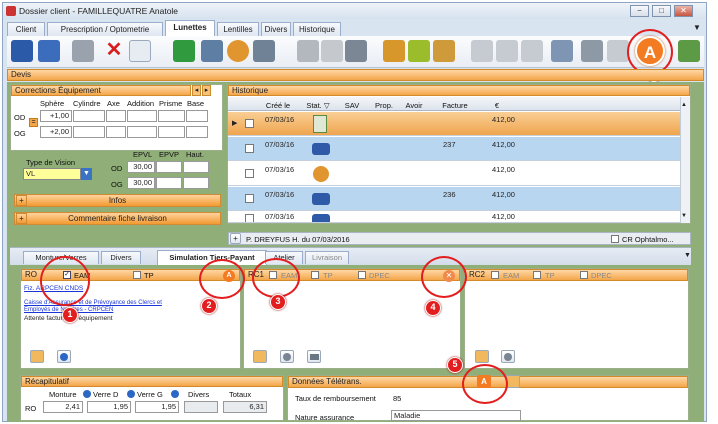  What do you see at coordinates (89, 132) in the screenshot?
I see `og-cylindre` at bounding box center [89, 132].